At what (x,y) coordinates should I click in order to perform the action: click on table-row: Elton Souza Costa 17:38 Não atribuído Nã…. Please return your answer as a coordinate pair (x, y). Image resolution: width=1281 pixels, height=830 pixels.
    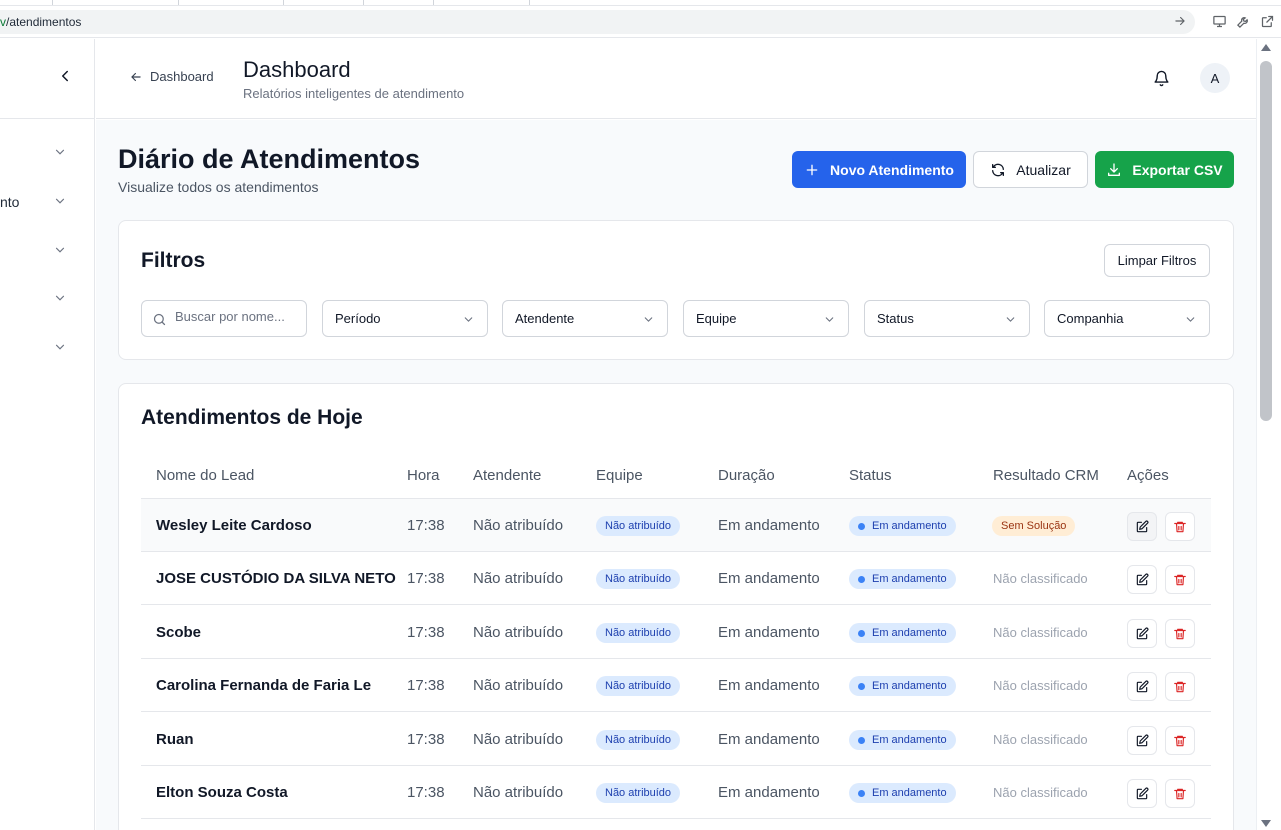
    Looking at the image, I should click on (676, 792).